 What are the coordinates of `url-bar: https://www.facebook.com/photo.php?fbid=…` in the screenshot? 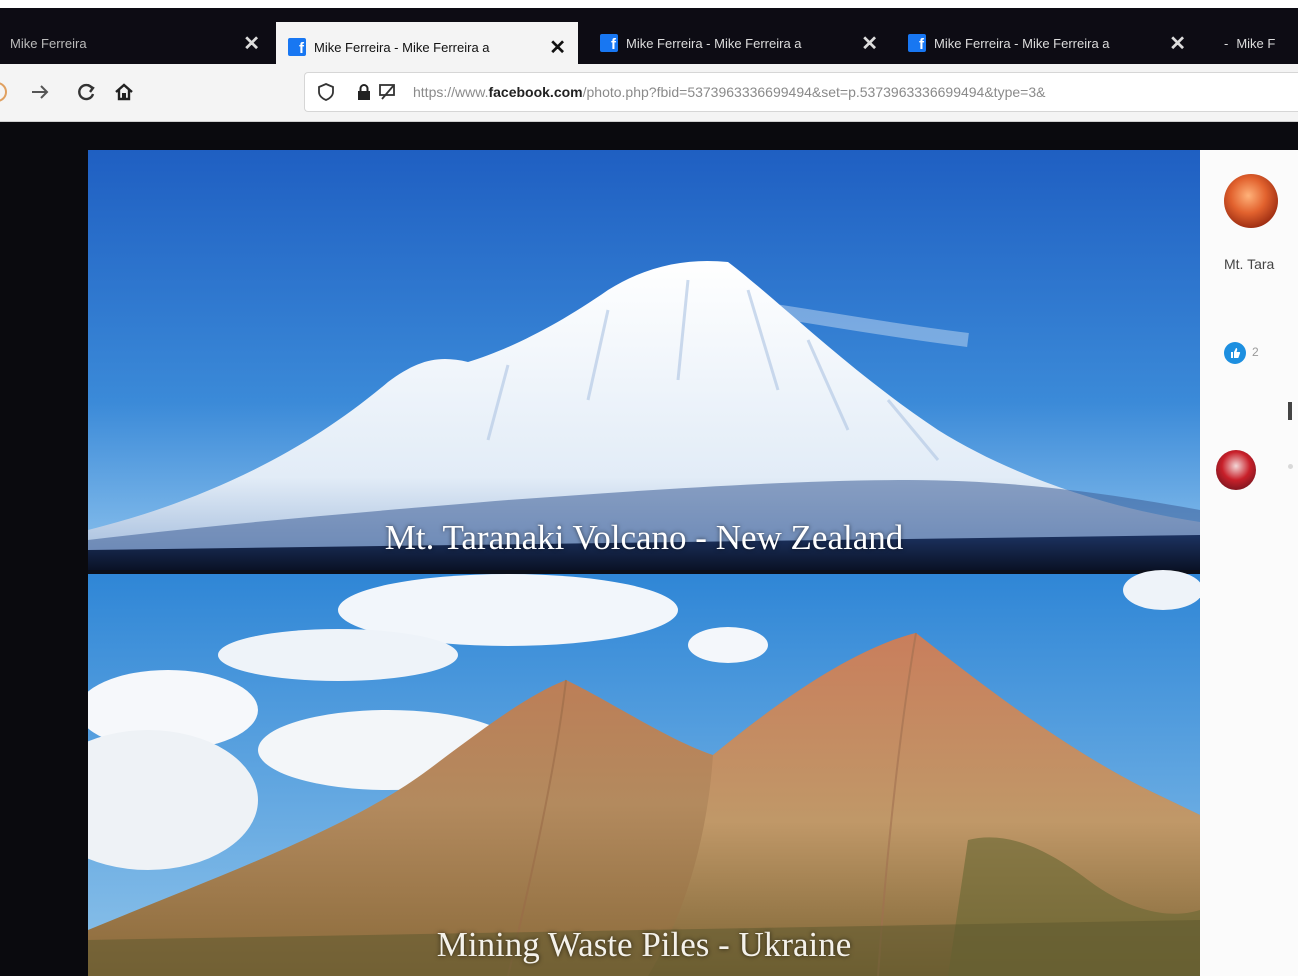 It's located at (801, 92).